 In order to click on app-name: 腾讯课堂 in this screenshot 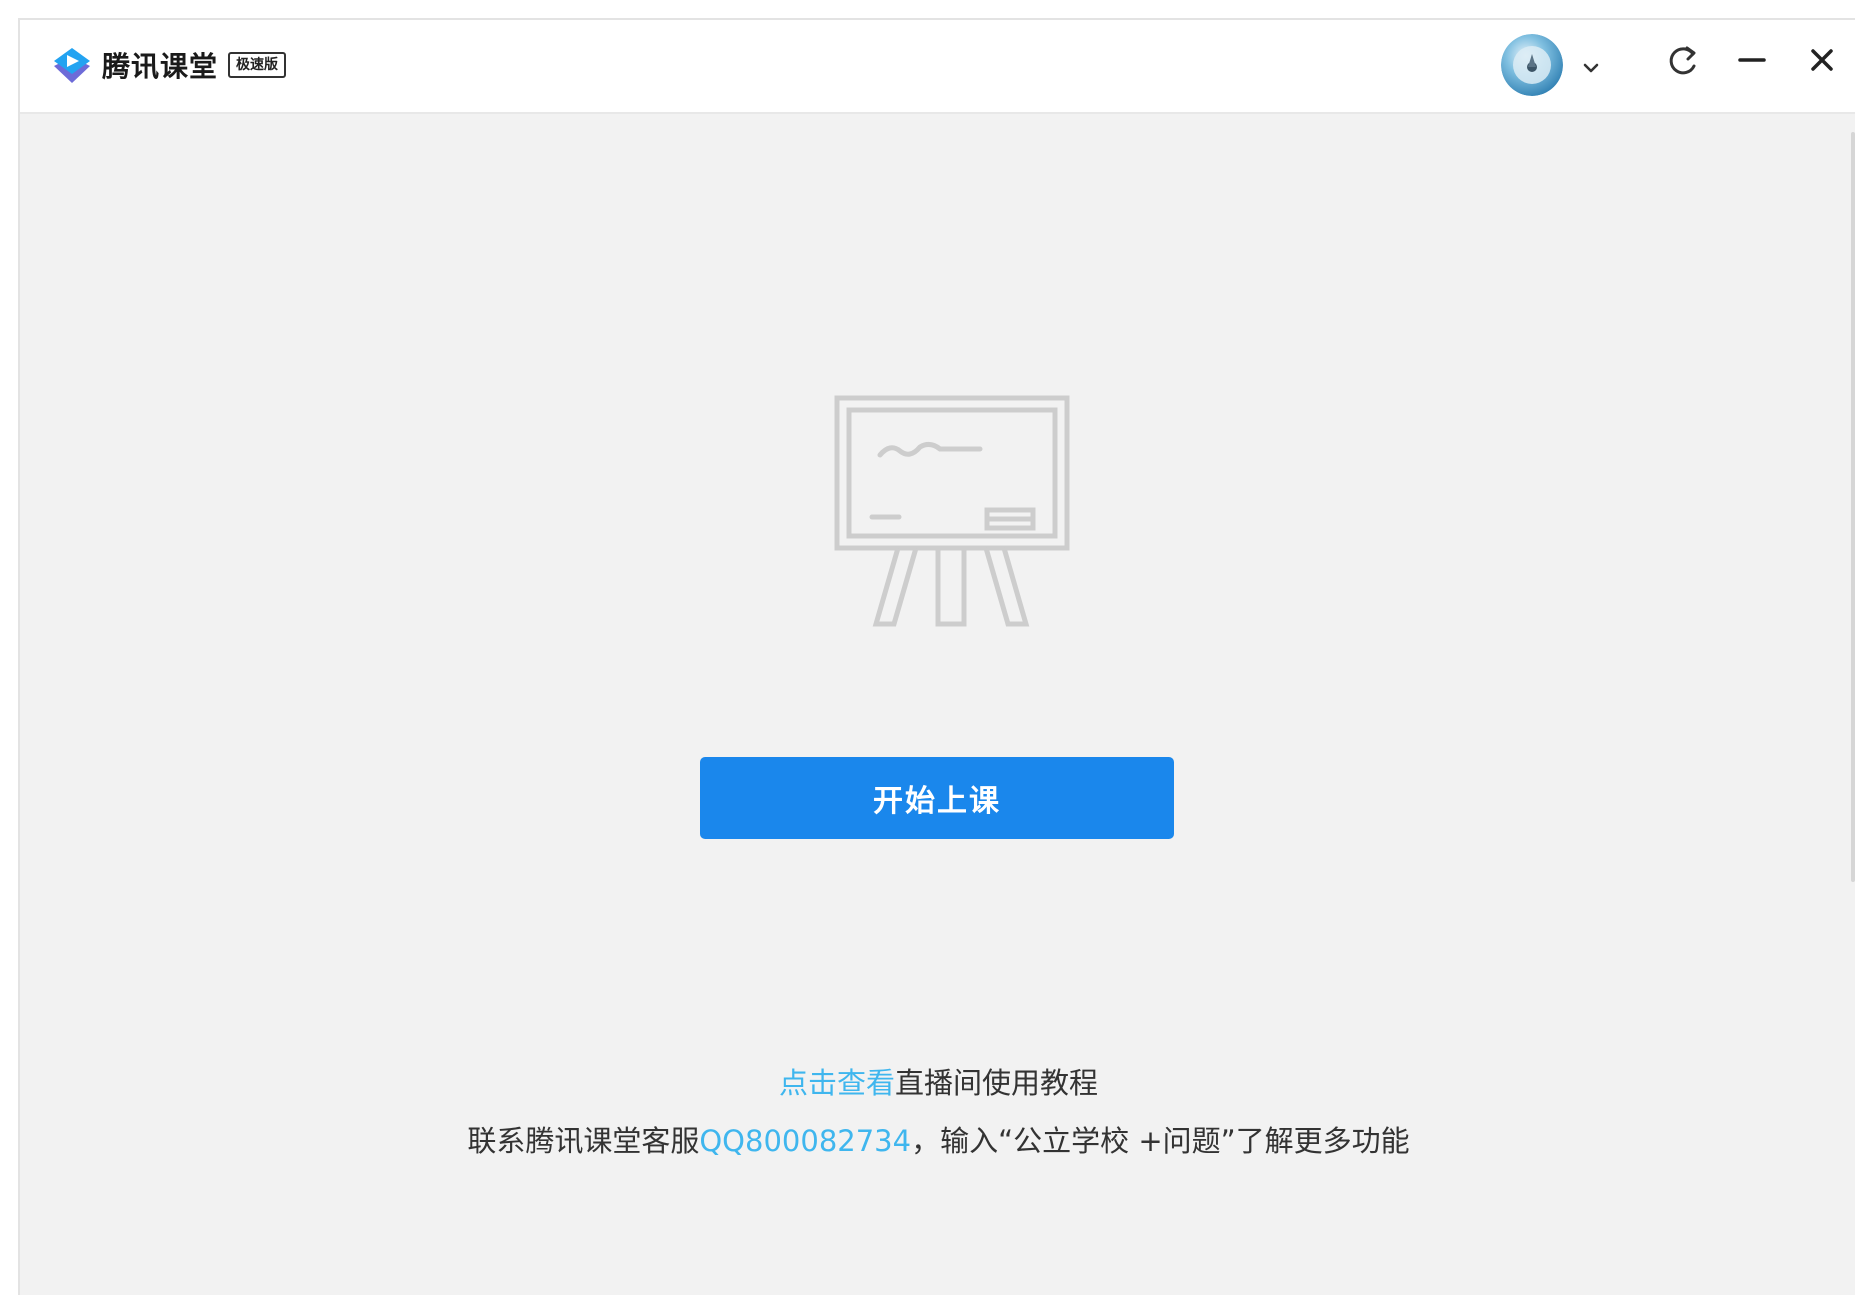, I will do `click(160, 66)`.